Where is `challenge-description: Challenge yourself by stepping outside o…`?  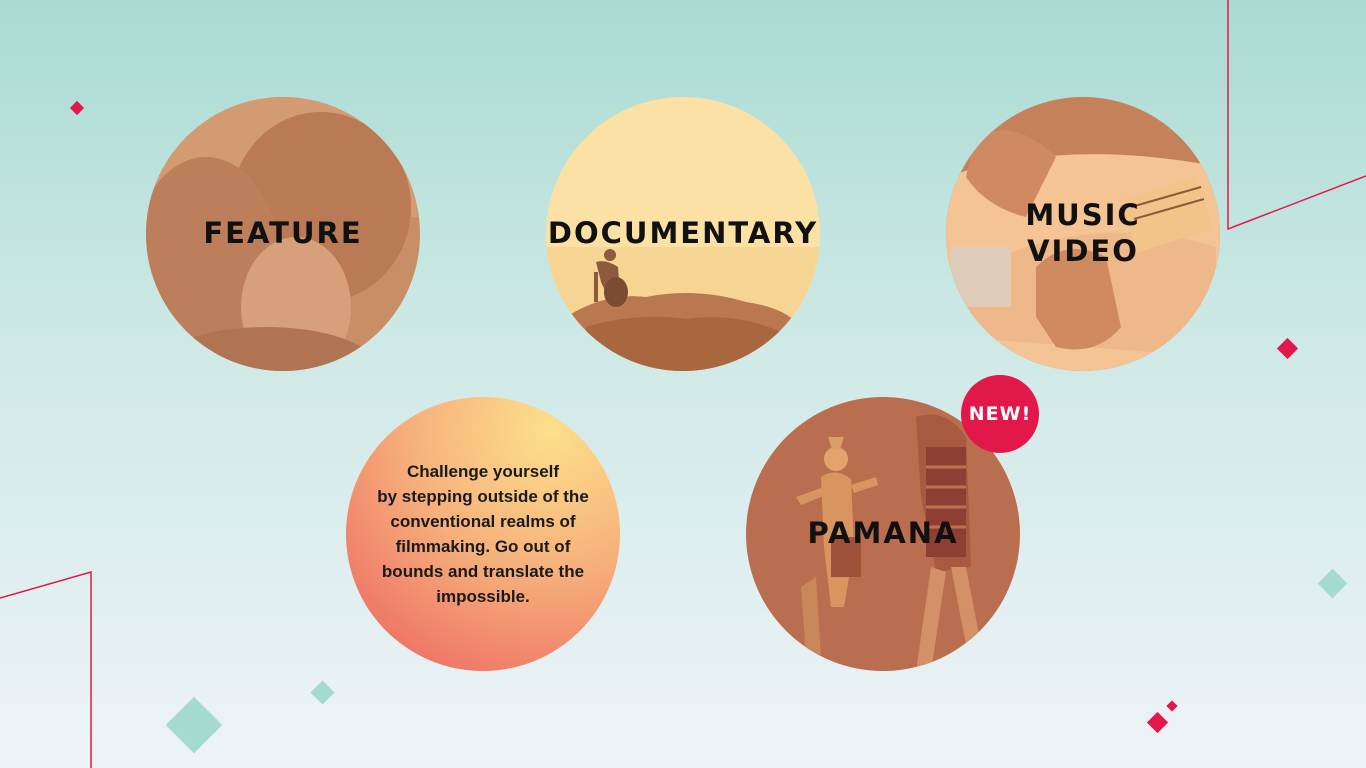 challenge-description: Challenge yourself by stepping outside o… is located at coordinates (483, 534).